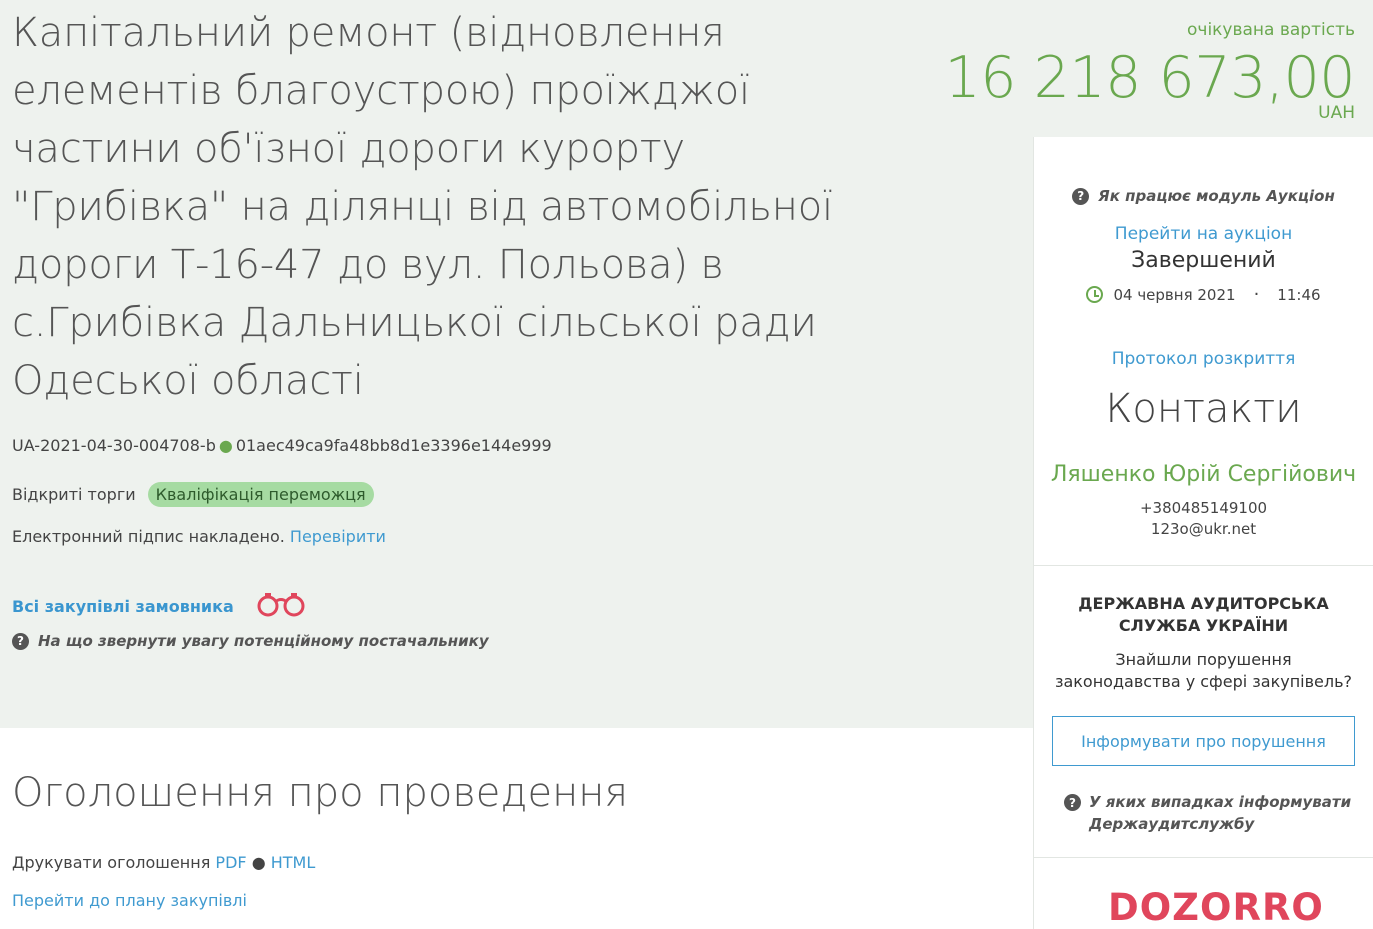 The image size is (1373, 929). What do you see at coordinates (1271, 30) in the screenshot?
I see `price-label: очікувана вартість` at bounding box center [1271, 30].